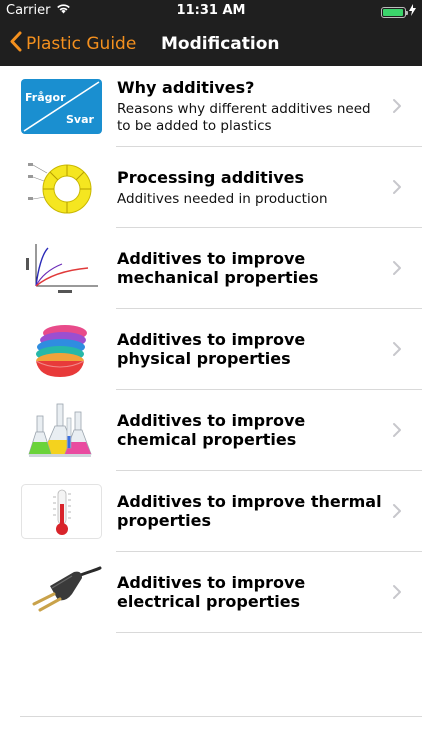 This screenshot has width=422, height=750. I want to click on thumb-faq-top: Frågor, so click(45, 97).